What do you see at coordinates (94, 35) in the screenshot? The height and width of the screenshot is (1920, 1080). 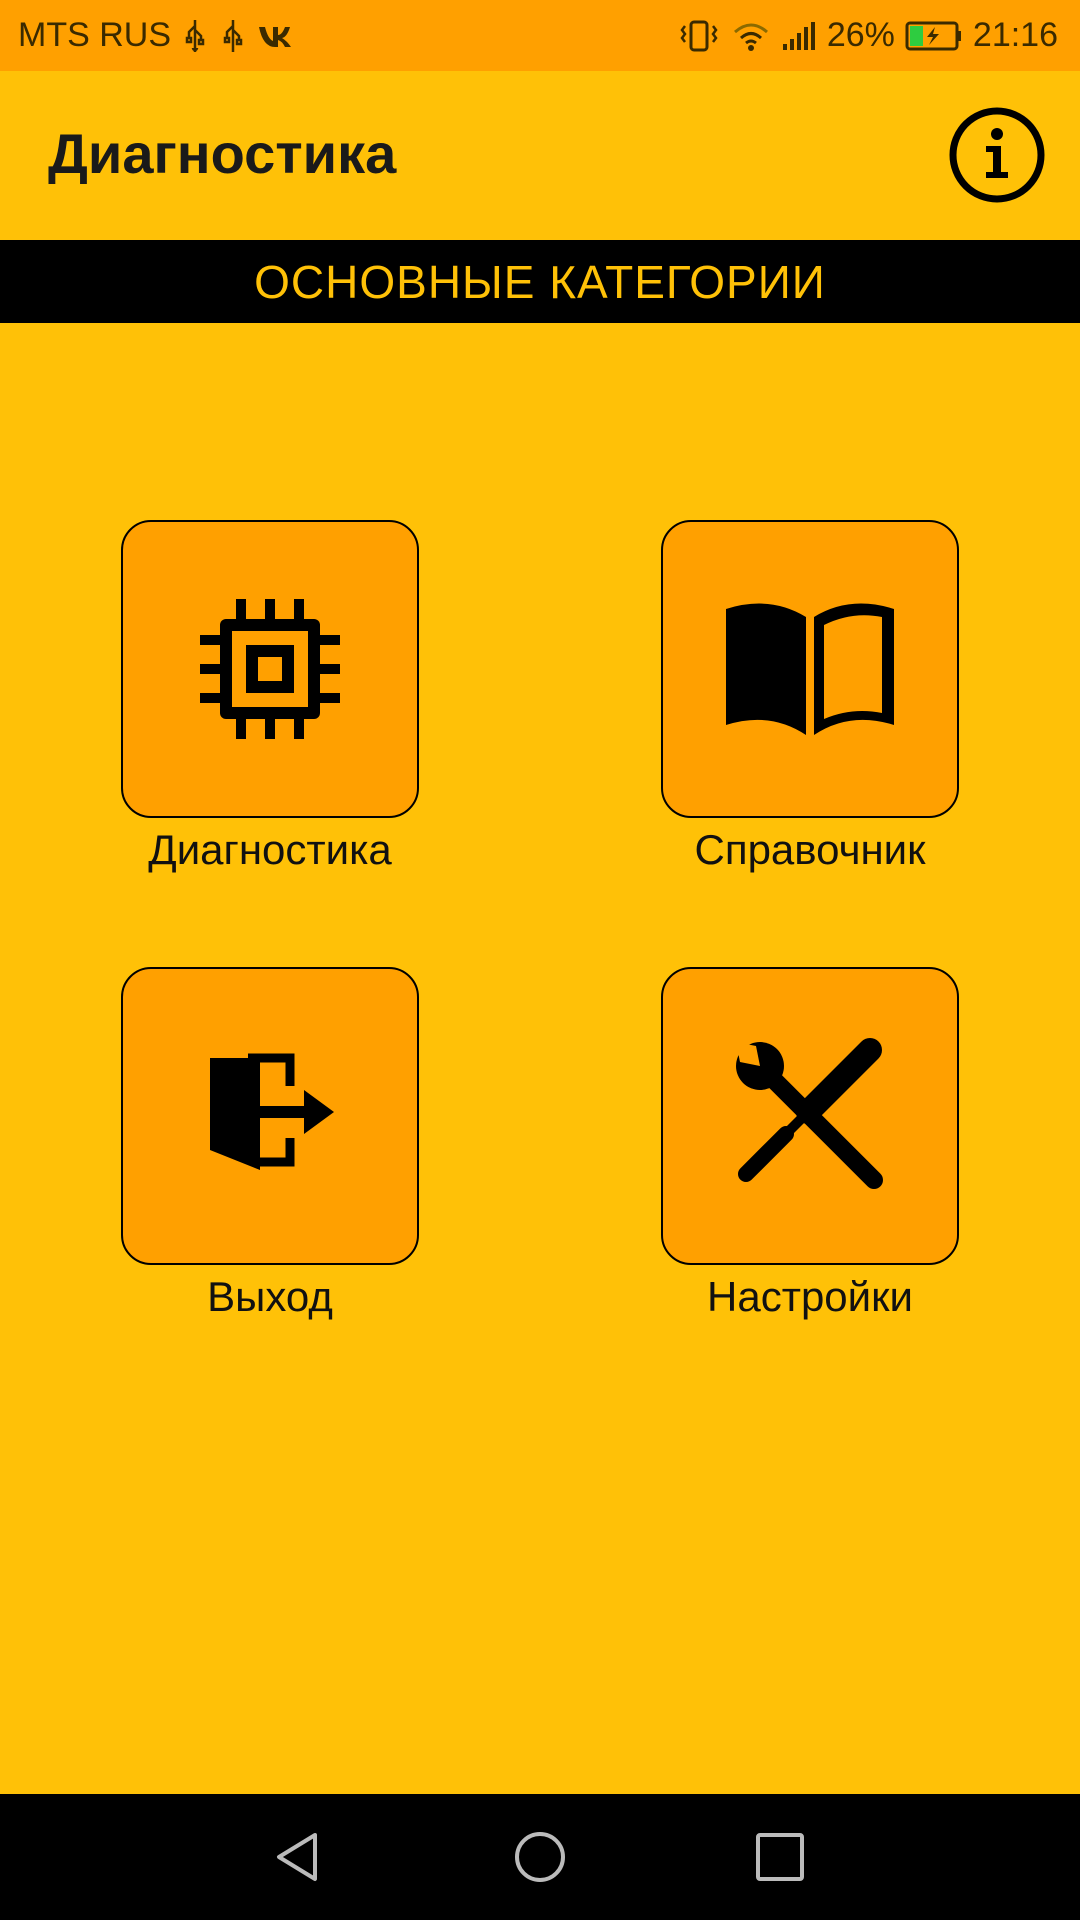 I see `carrier-name: MTS RUS` at bounding box center [94, 35].